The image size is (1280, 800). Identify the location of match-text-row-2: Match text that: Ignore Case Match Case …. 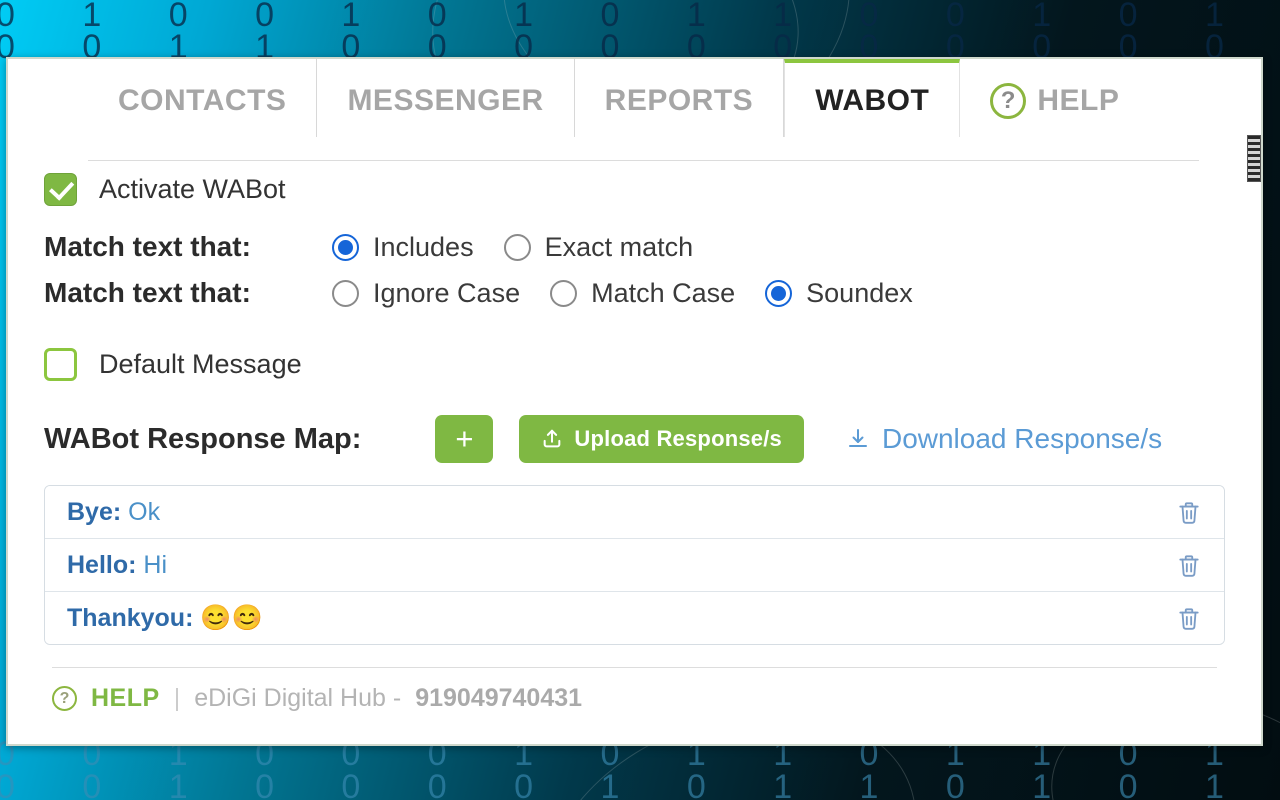
(634, 293).